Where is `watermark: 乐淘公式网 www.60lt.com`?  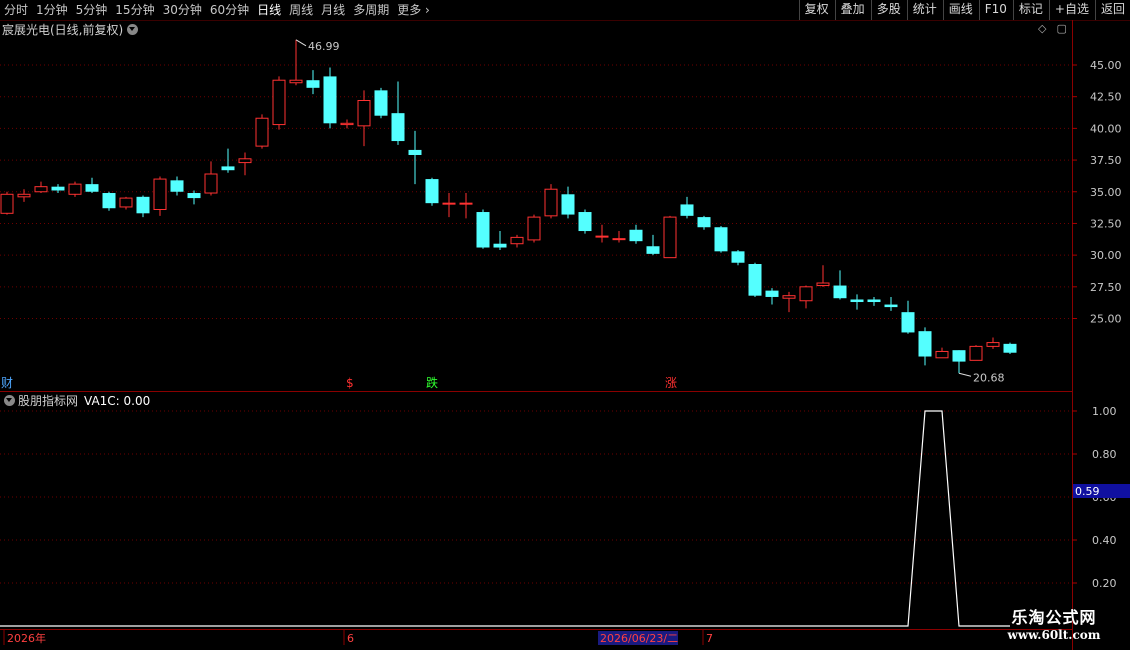
watermark: 乐淘公式网 www.60lt.com is located at coordinates (1054, 625).